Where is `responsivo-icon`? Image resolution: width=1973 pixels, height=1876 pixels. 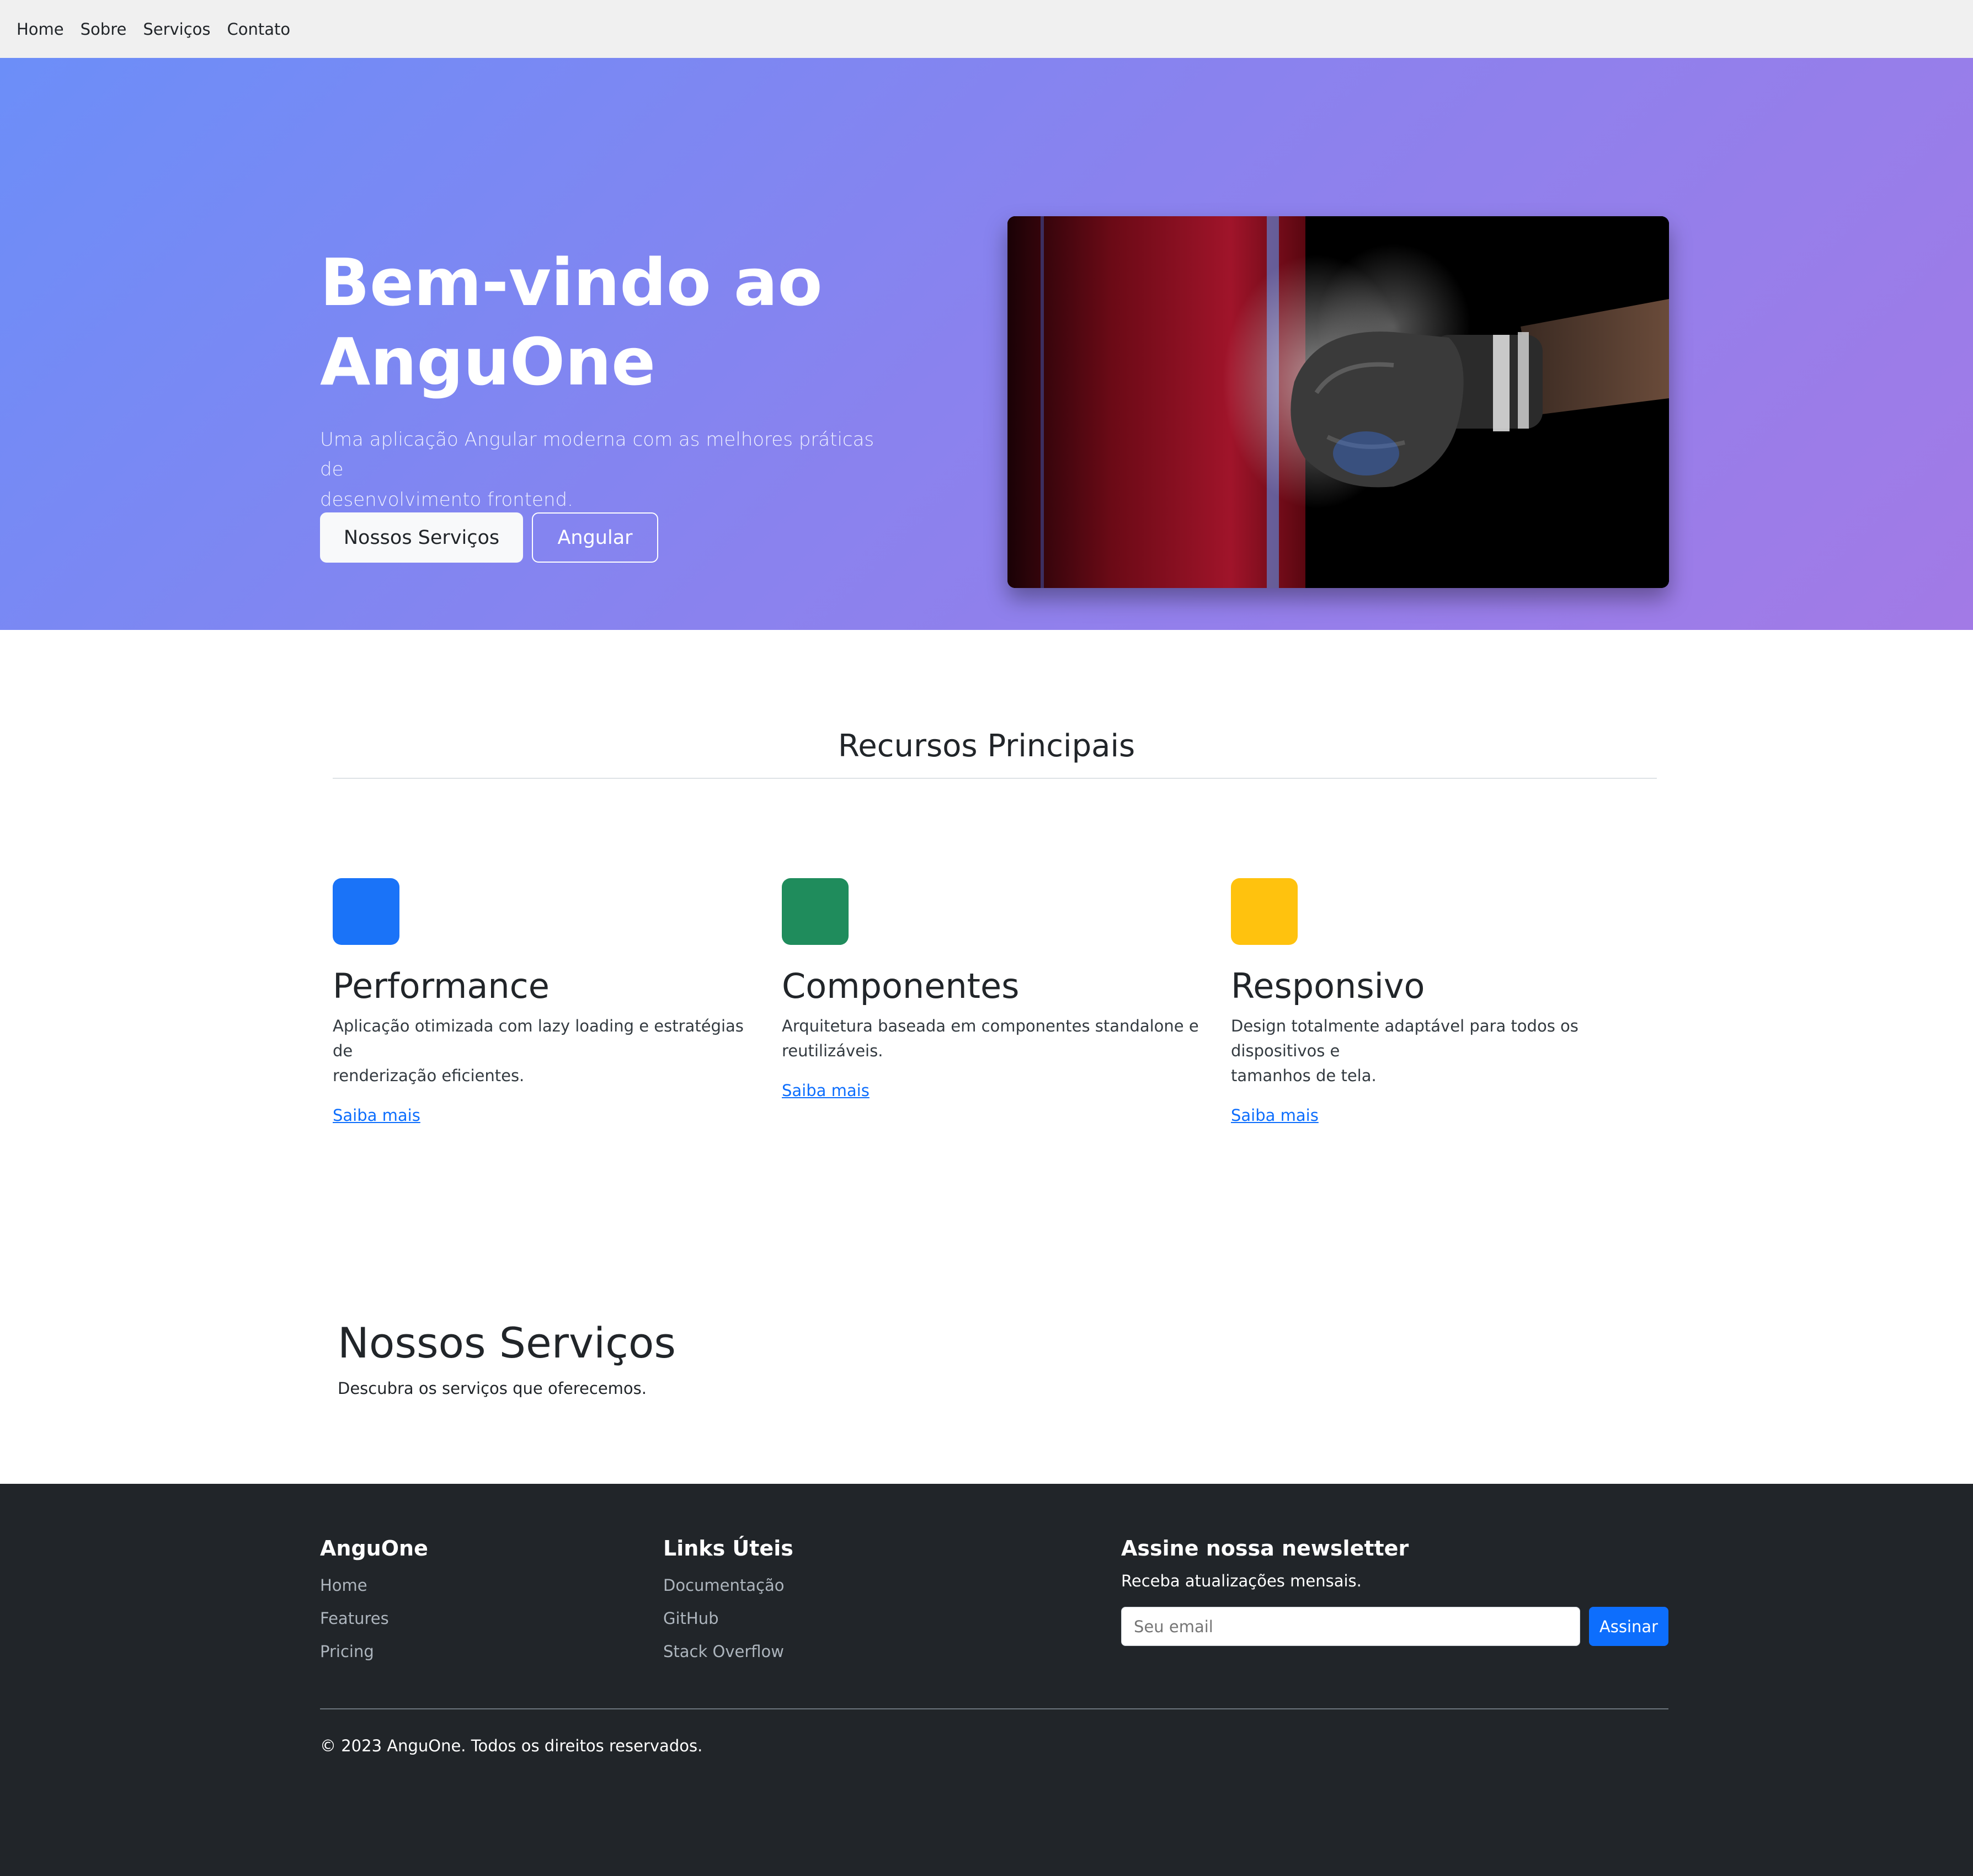 responsivo-icon is located at coordinates (1264, 912).